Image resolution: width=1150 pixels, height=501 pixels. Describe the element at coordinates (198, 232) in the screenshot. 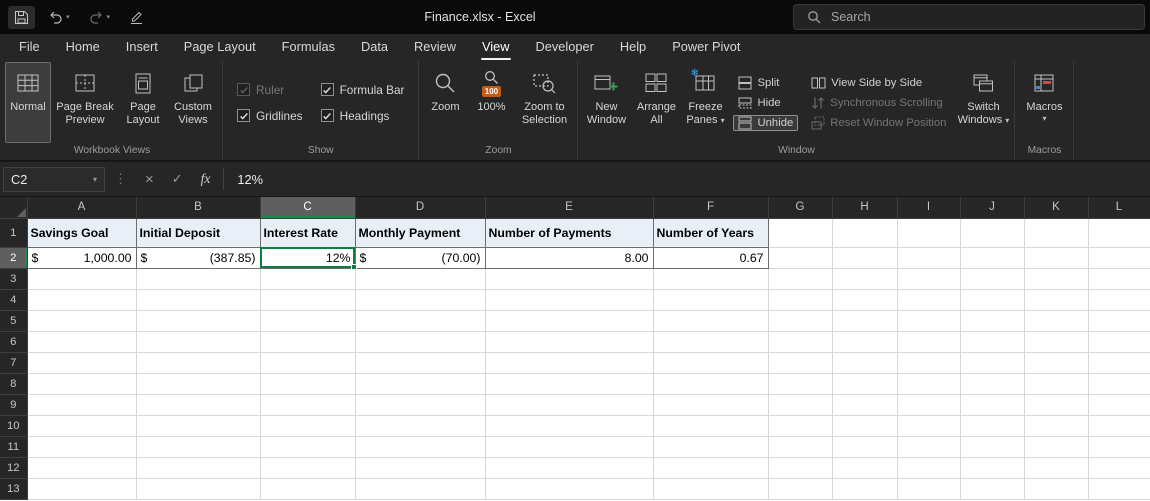

I see `cell-b1: Initial Deposit` at that location.